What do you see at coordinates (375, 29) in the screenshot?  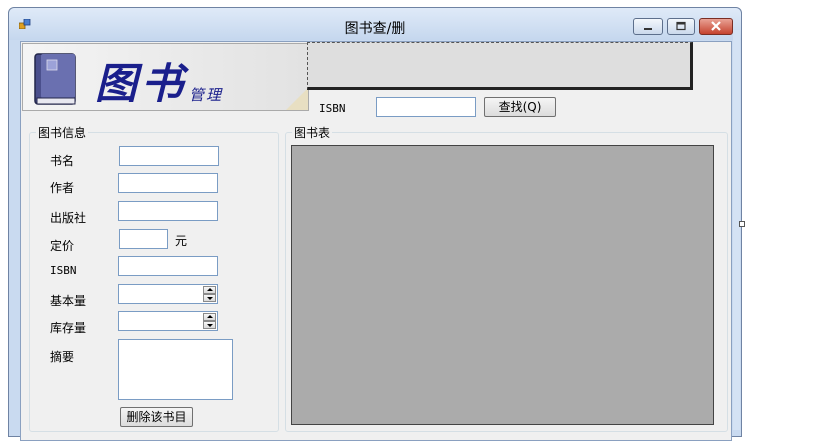 I see `window-title: 图书查/删` at bounding box center [375, 29].